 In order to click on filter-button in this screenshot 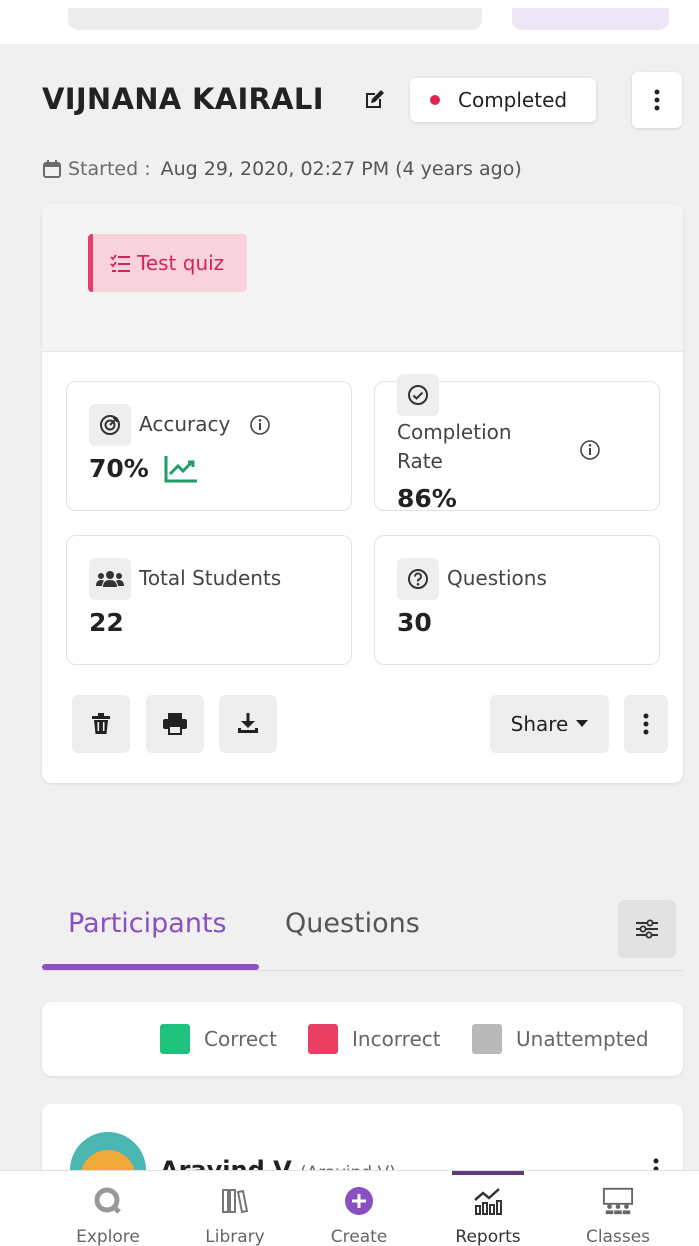, I will do `click(647, 929)`.